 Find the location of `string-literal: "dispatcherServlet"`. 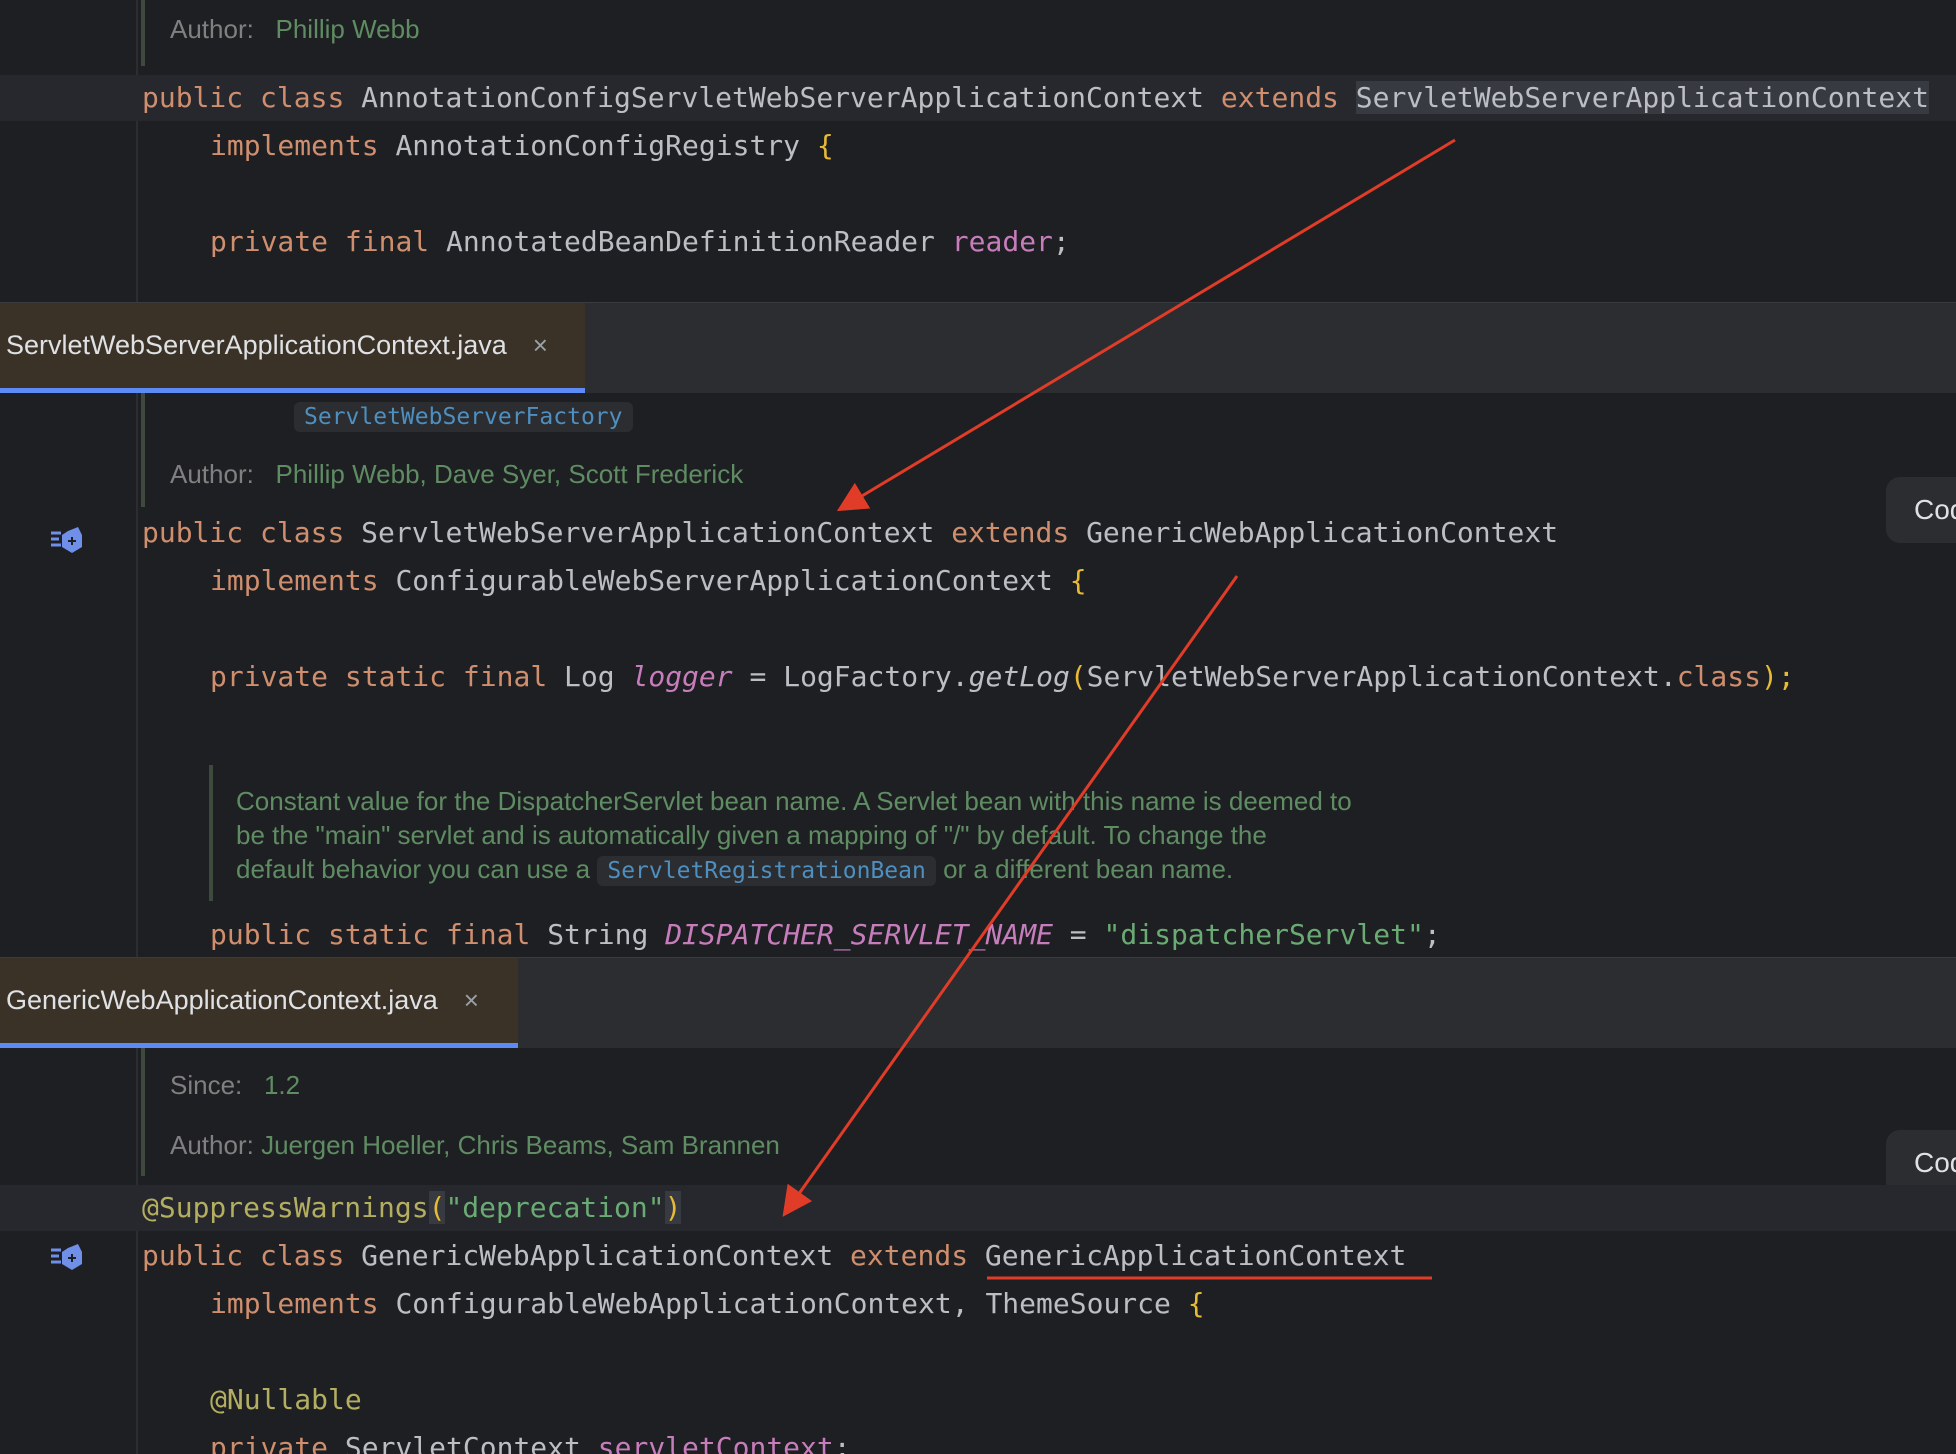

string-literal: "dispatcherServlet" is located at coordinates (1263, 934).